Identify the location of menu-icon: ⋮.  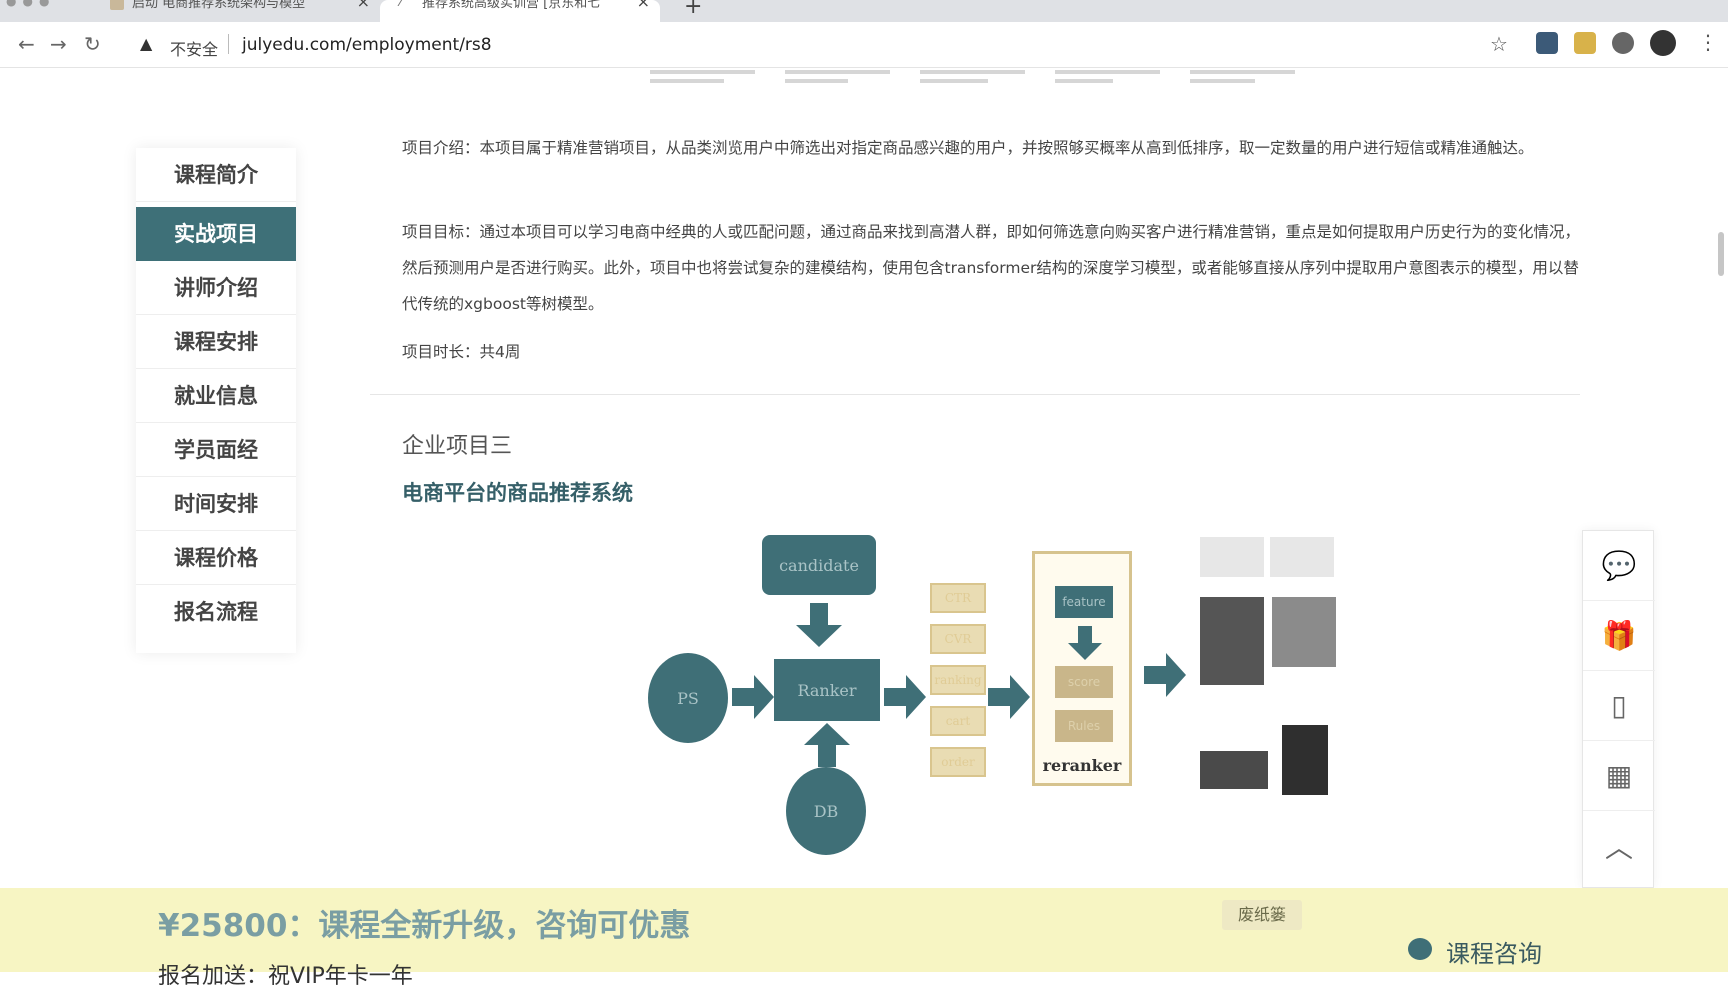
(1708, 42).